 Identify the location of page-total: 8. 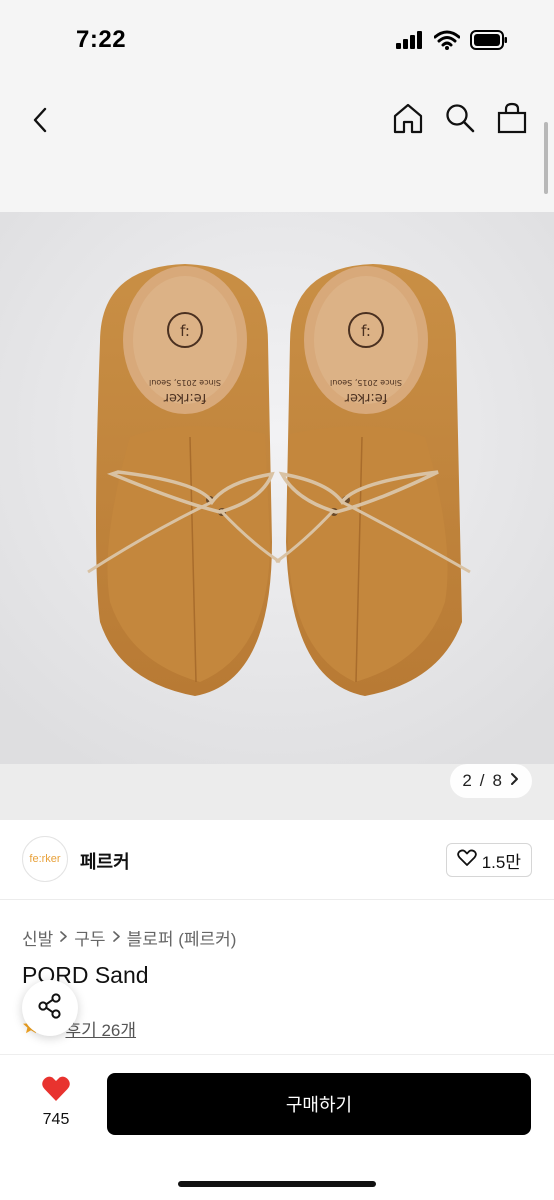
(497, 780).